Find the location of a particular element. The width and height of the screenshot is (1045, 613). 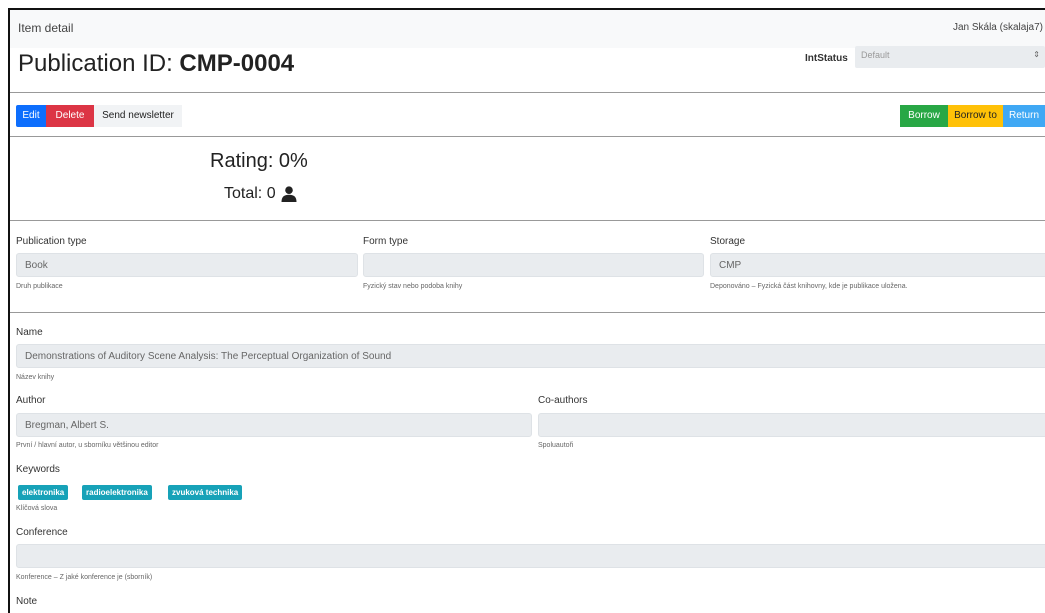

conference-field is located at coordinates (530, 556).